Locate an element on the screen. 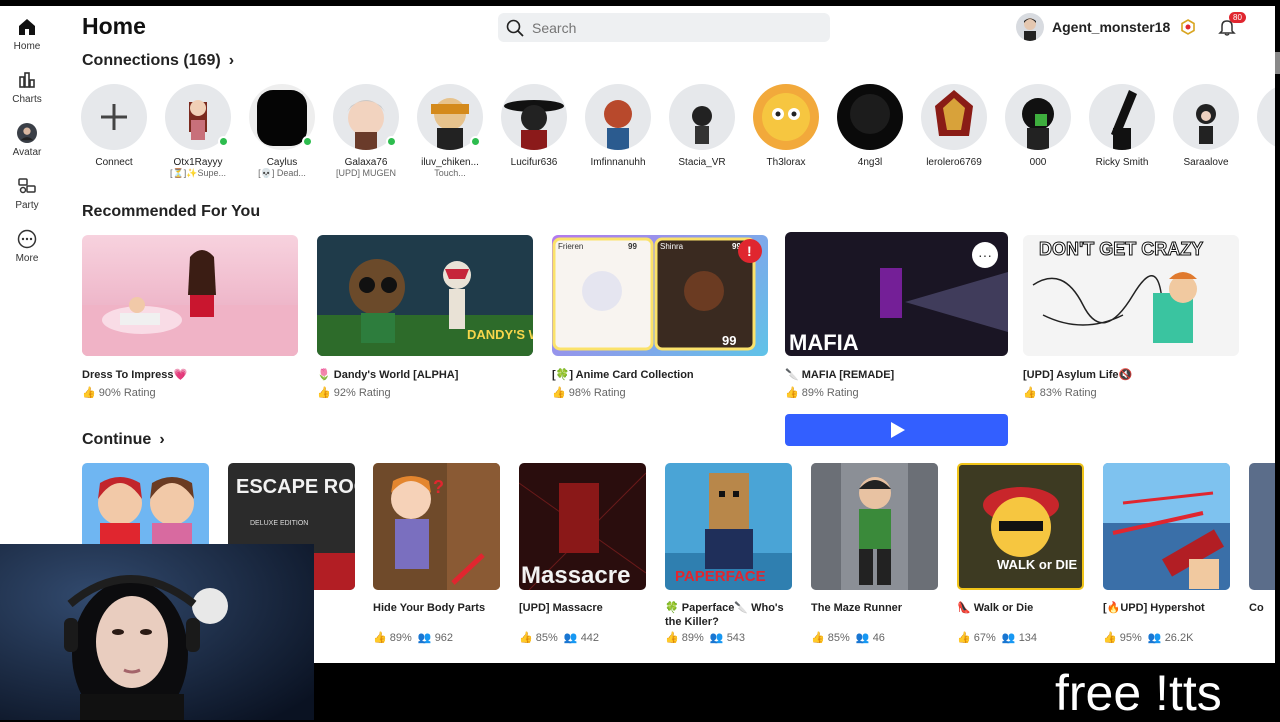  game-title: The Maze Runner is located at coordinates (857, 608).